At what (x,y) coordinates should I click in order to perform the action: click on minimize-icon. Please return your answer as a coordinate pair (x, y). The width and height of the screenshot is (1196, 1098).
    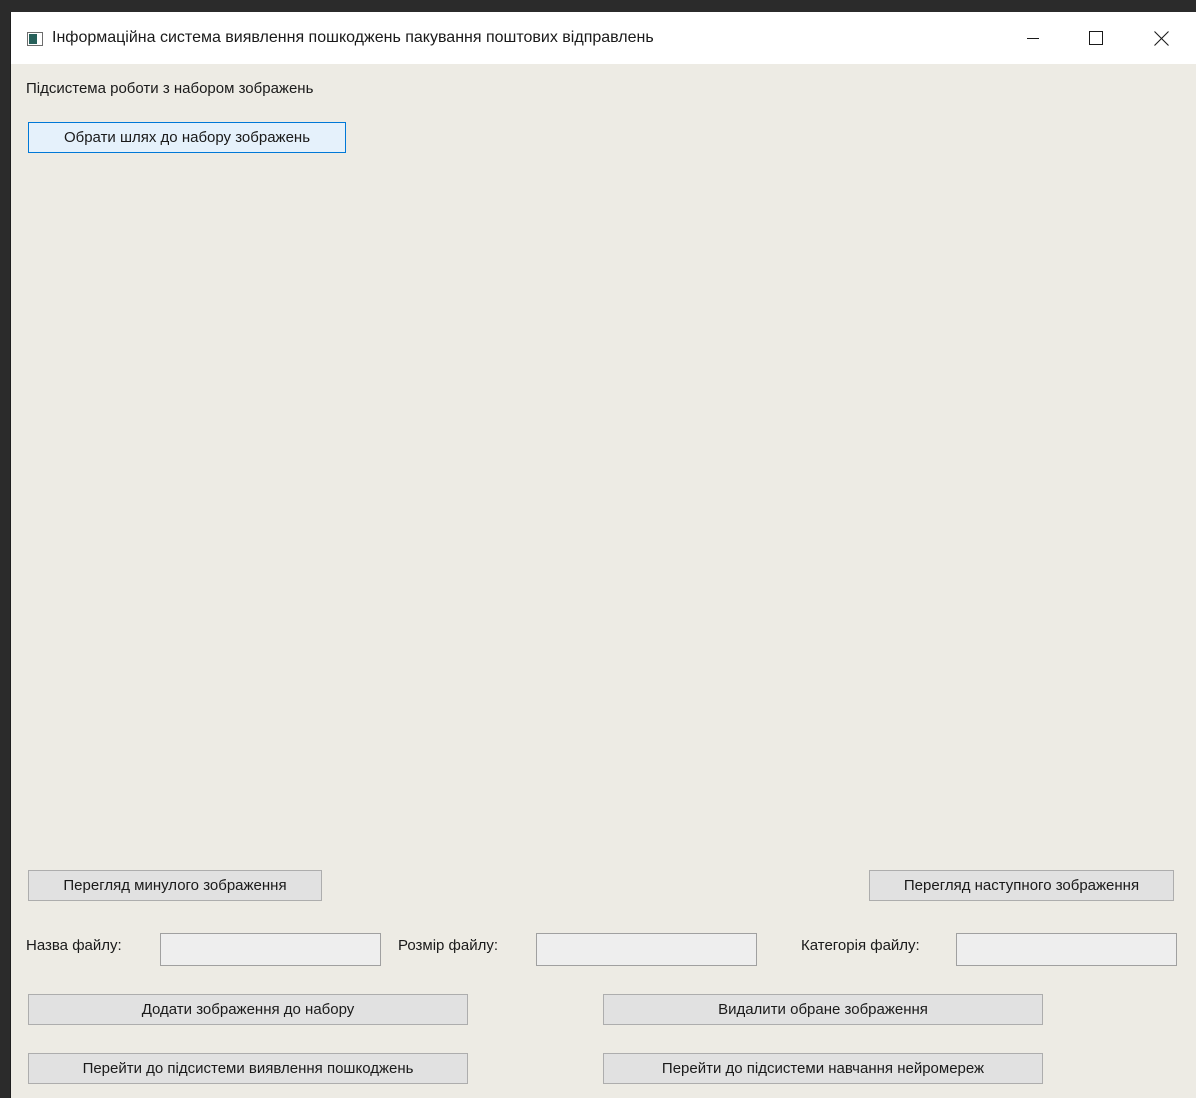
    Looking at the image, I should click on (1033, 38).